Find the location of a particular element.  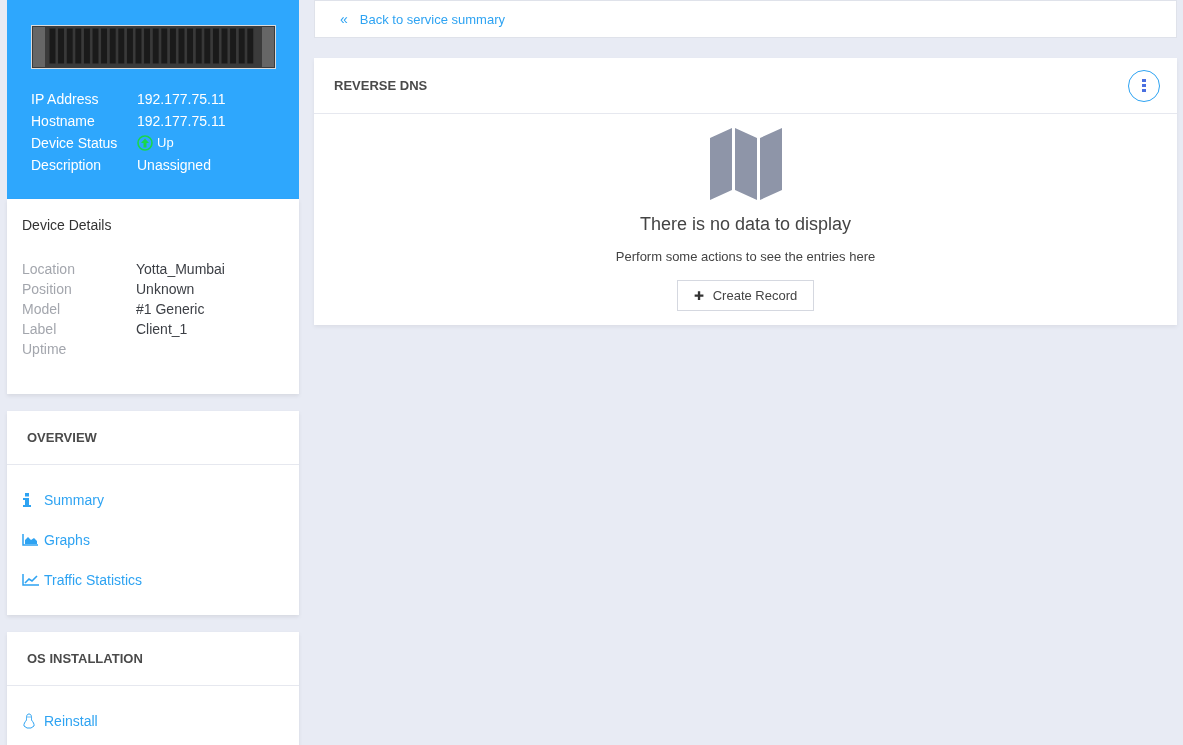

field-value: Unknown is located at coordinates (166, 289).